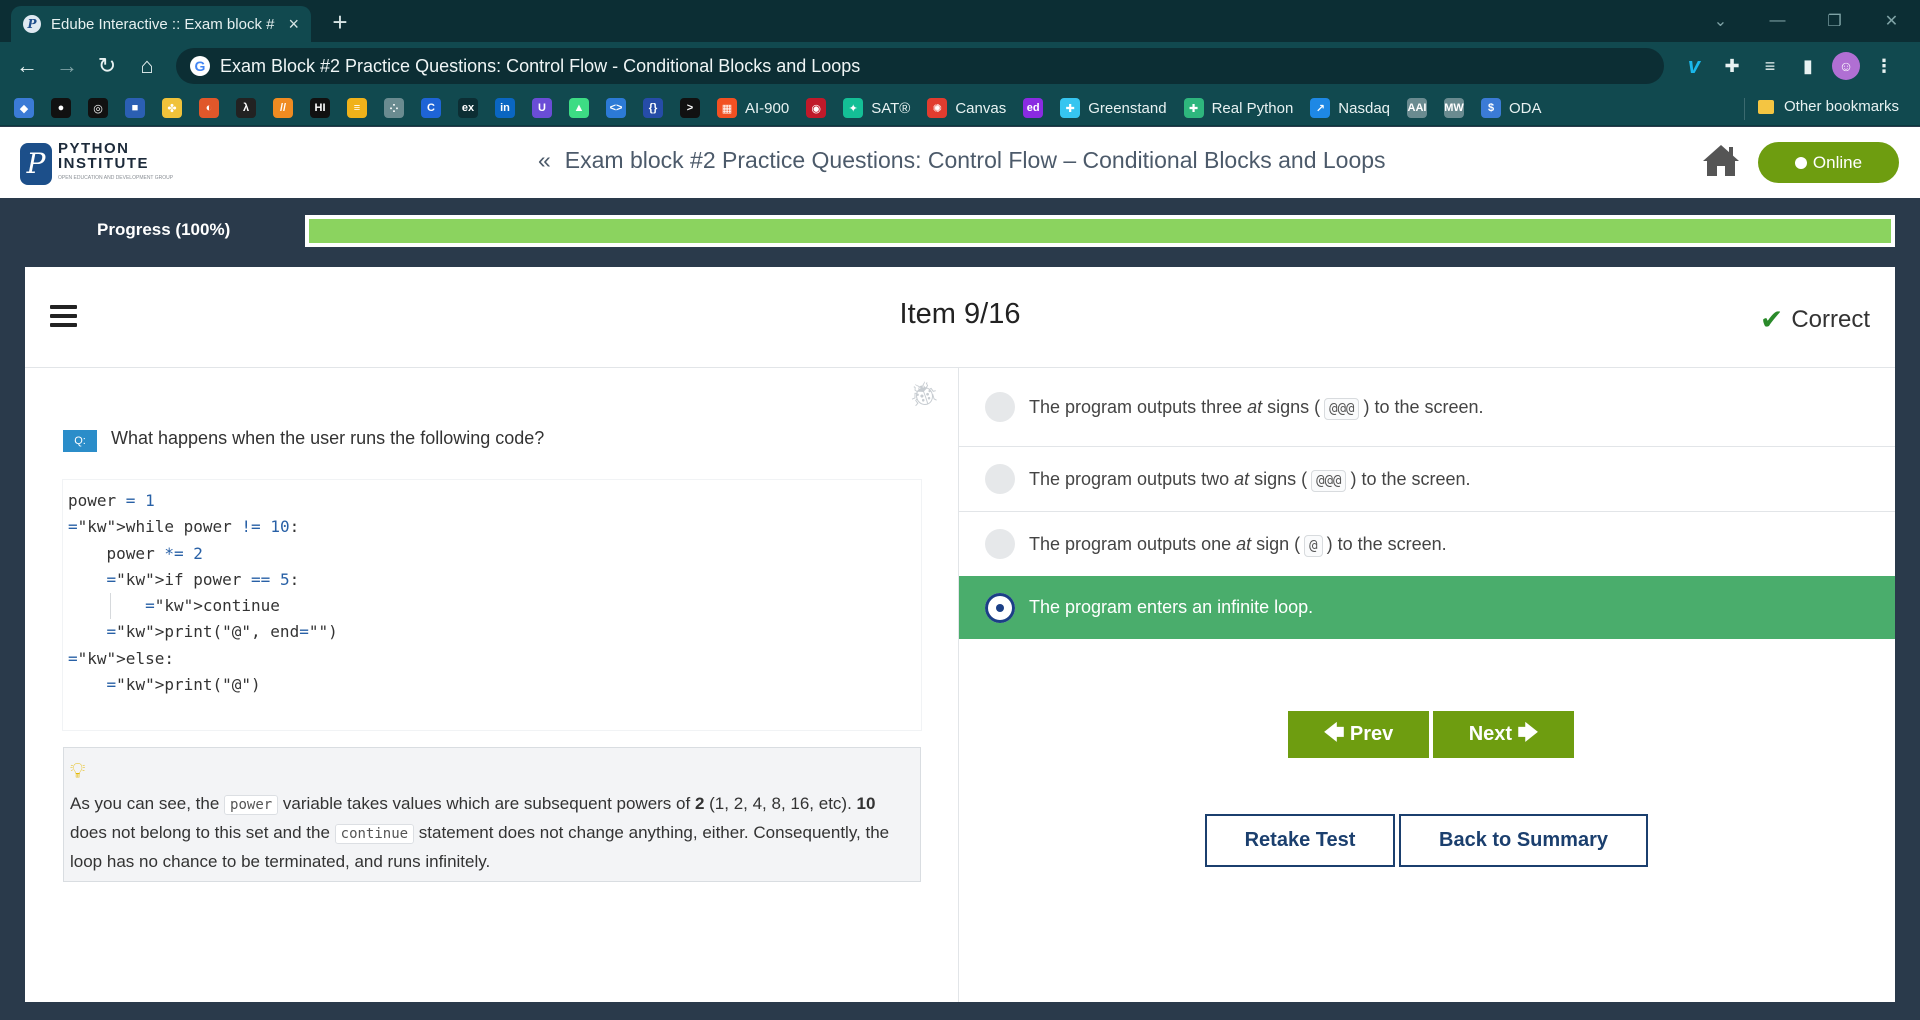 The image size is (1920, 1020). What do you see at coordinates (200, 66) in the screenshot?
I see `google-icon: G` at bounding box center [200, 66].